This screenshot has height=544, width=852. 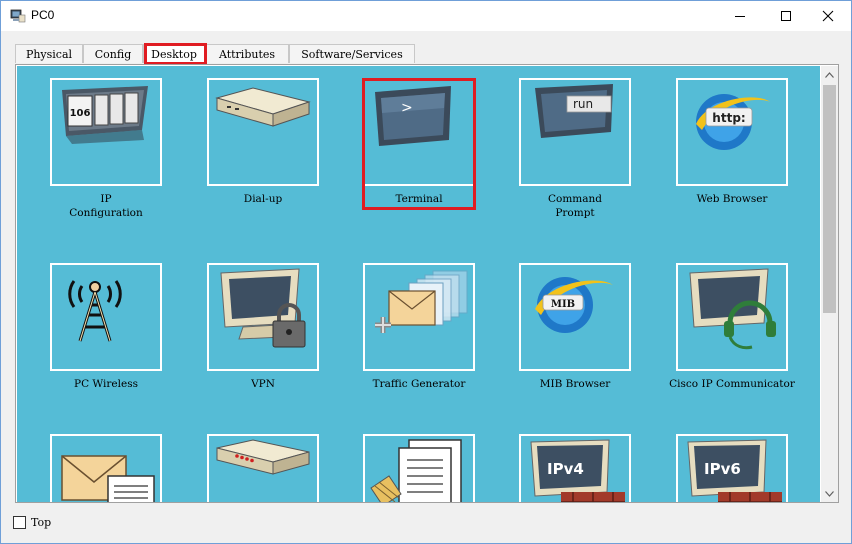 What do you see at coordinates (416, 470) in the screenshot?
I see `text-editor-icon` at bounding box center [416, 470].